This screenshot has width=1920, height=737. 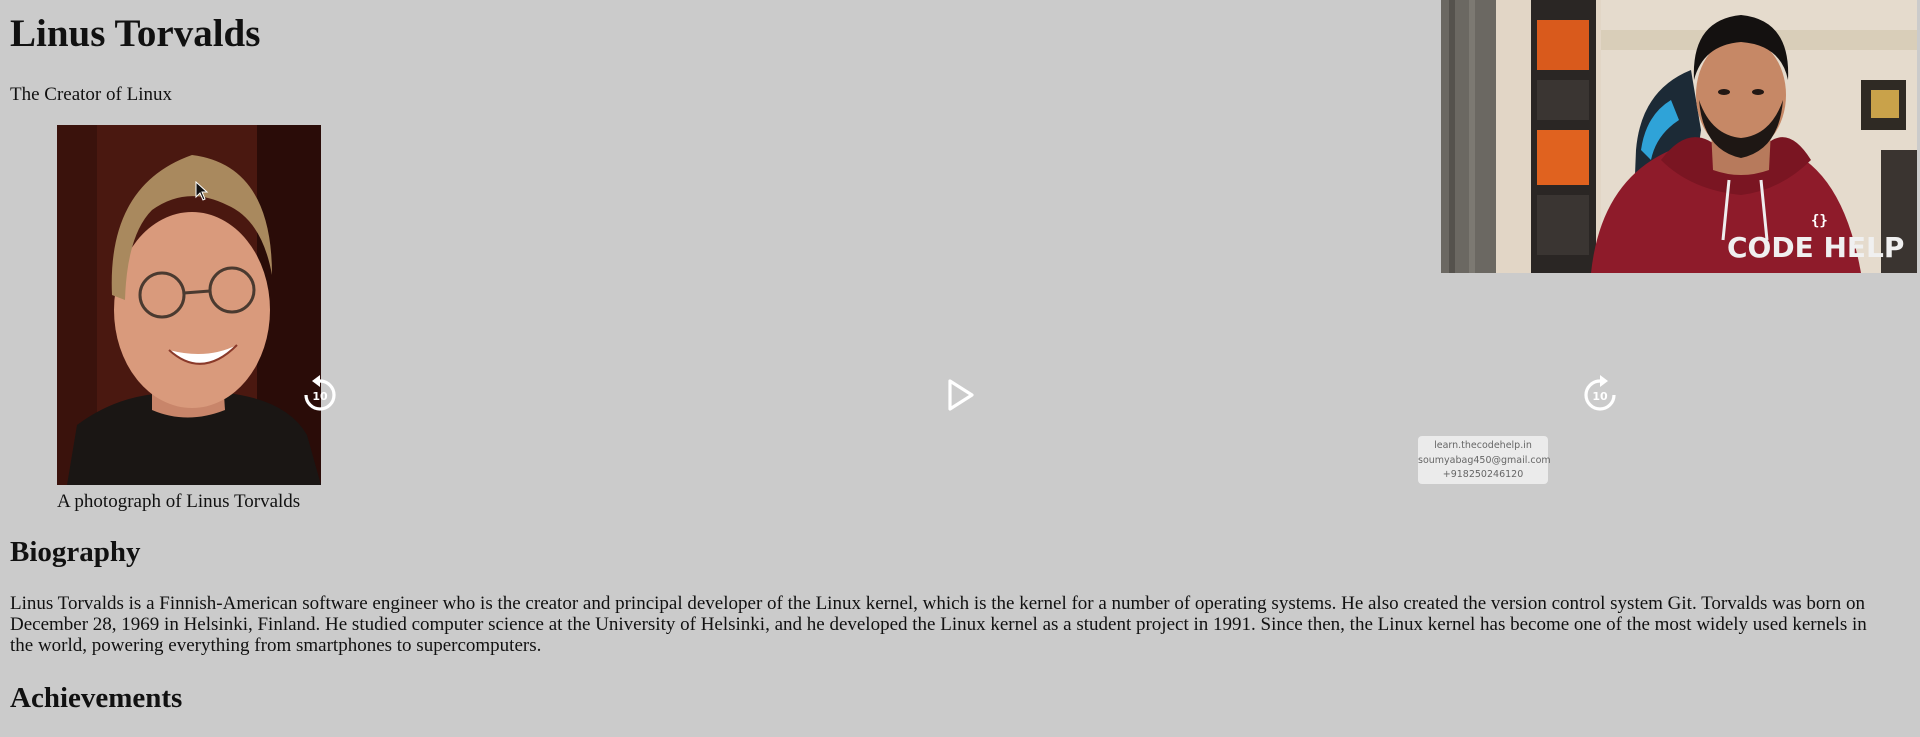 I want to click on forward-10-button: 10, so click(x=1600, y=395).